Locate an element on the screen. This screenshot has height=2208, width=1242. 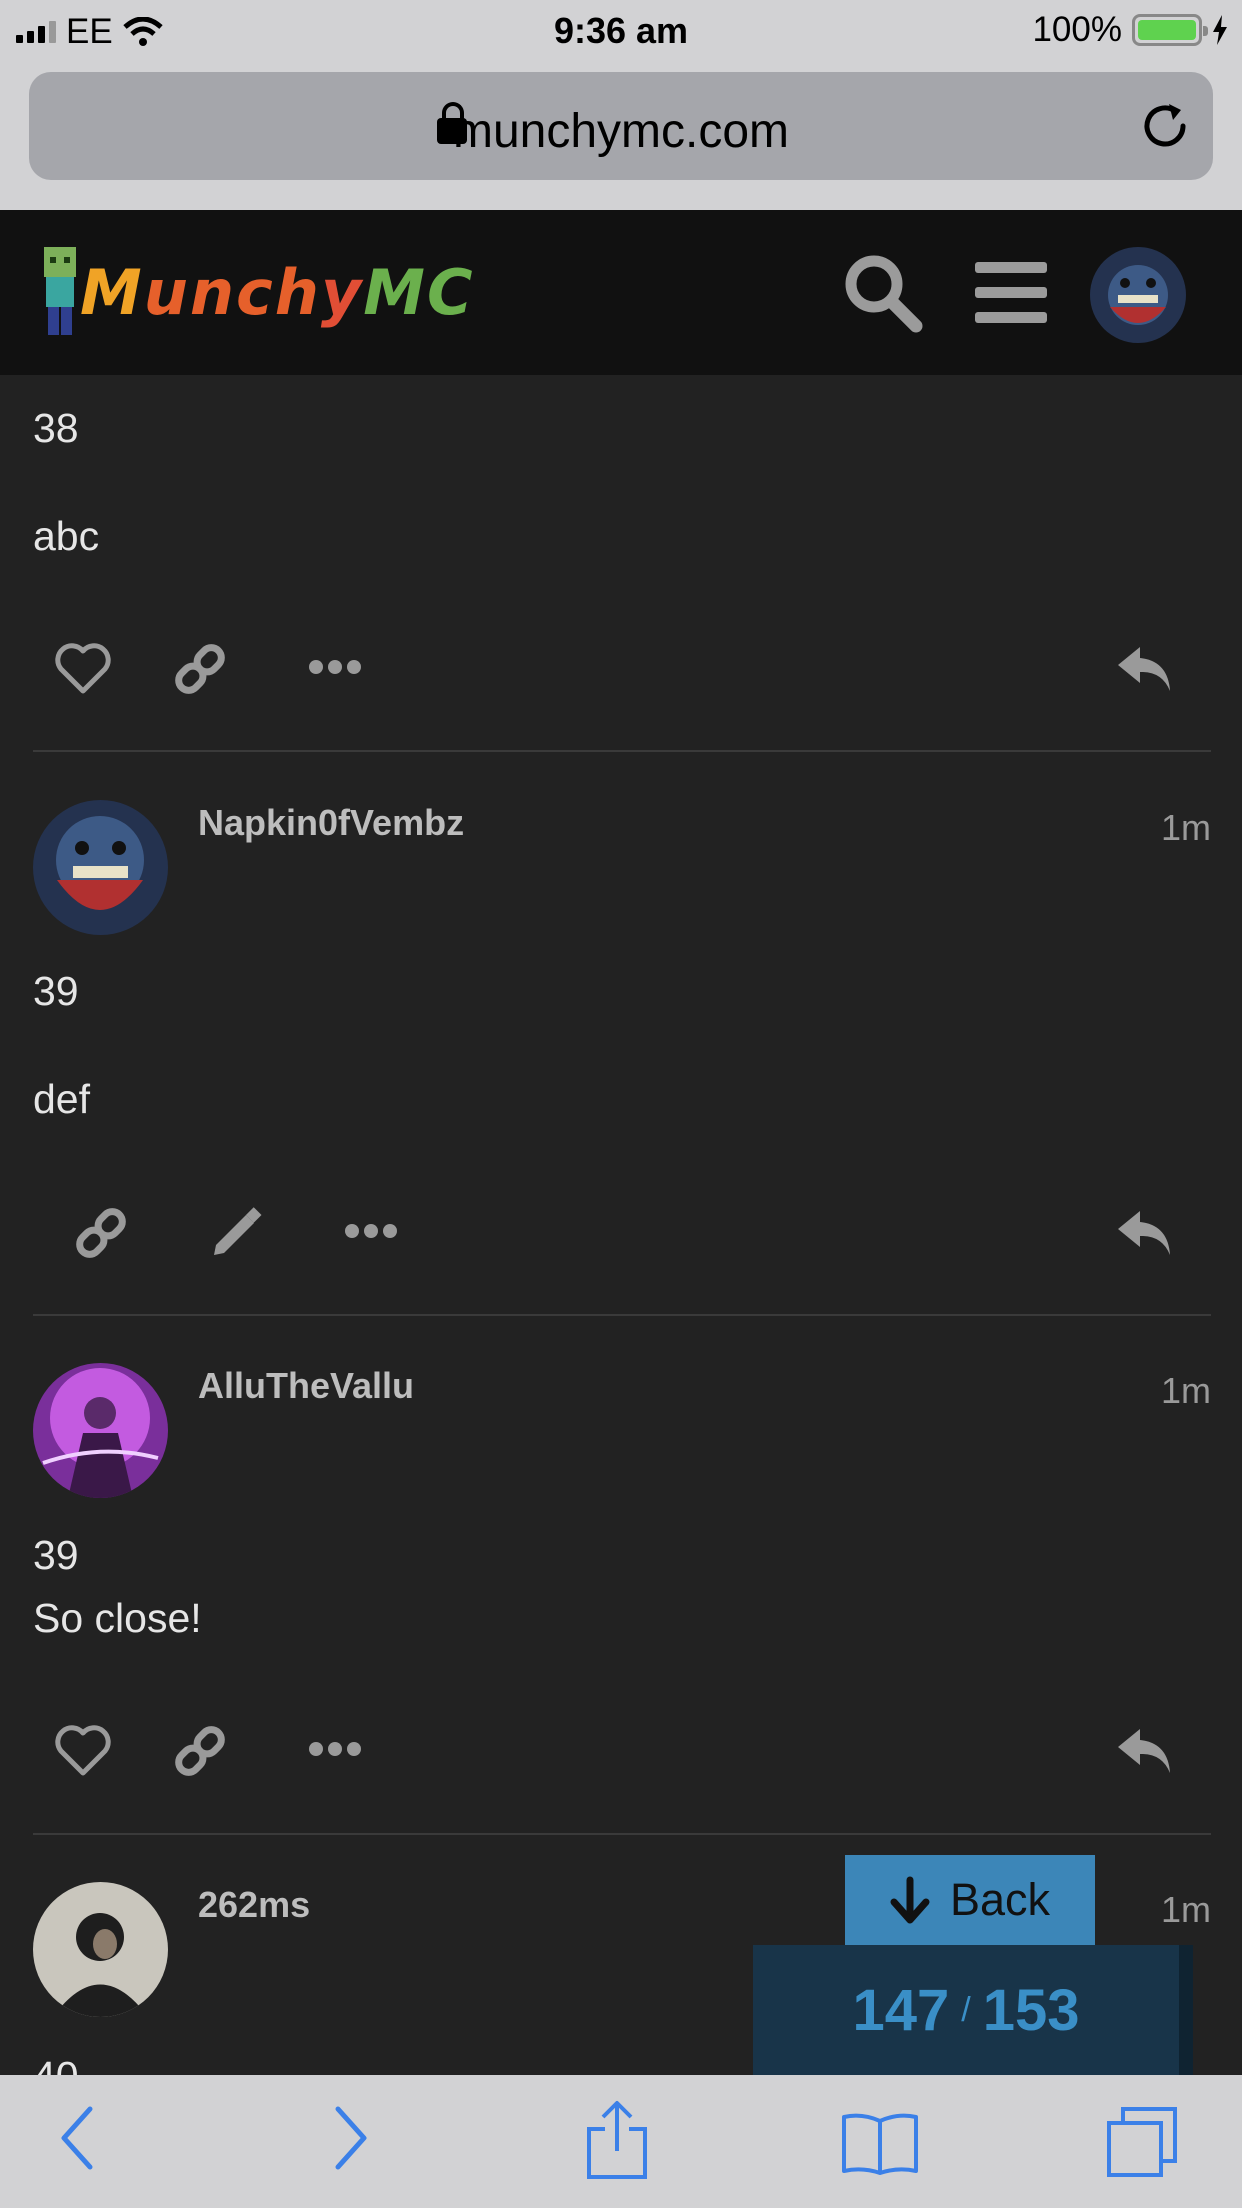
url-text: munchymc.com is located at coordinates (621, 131).